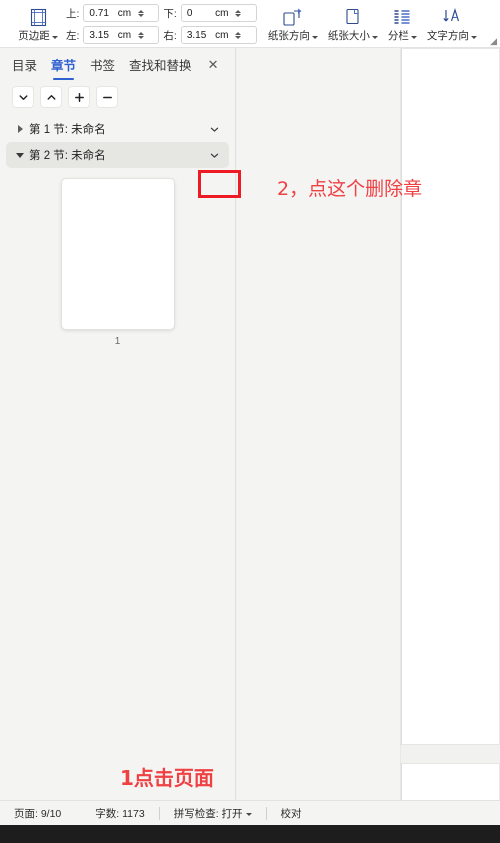 This screenshot has height=843, width=500. I want to click on columns-button: 分栏, so click(402, 23).